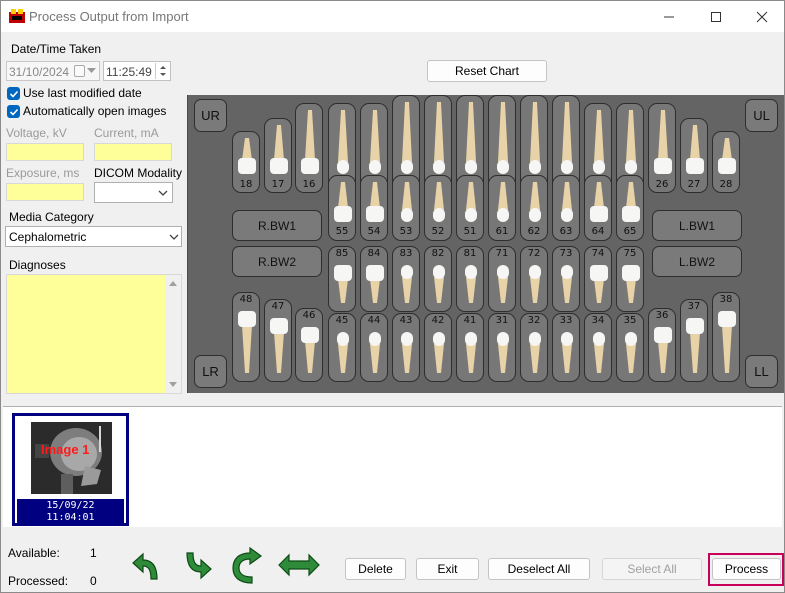 The image size is (785, 593). What do you see at coordinates (82, 93) in the screenshot?
I see `use-last-modified-label: Use last modified date` at bounding box center [82, 93].